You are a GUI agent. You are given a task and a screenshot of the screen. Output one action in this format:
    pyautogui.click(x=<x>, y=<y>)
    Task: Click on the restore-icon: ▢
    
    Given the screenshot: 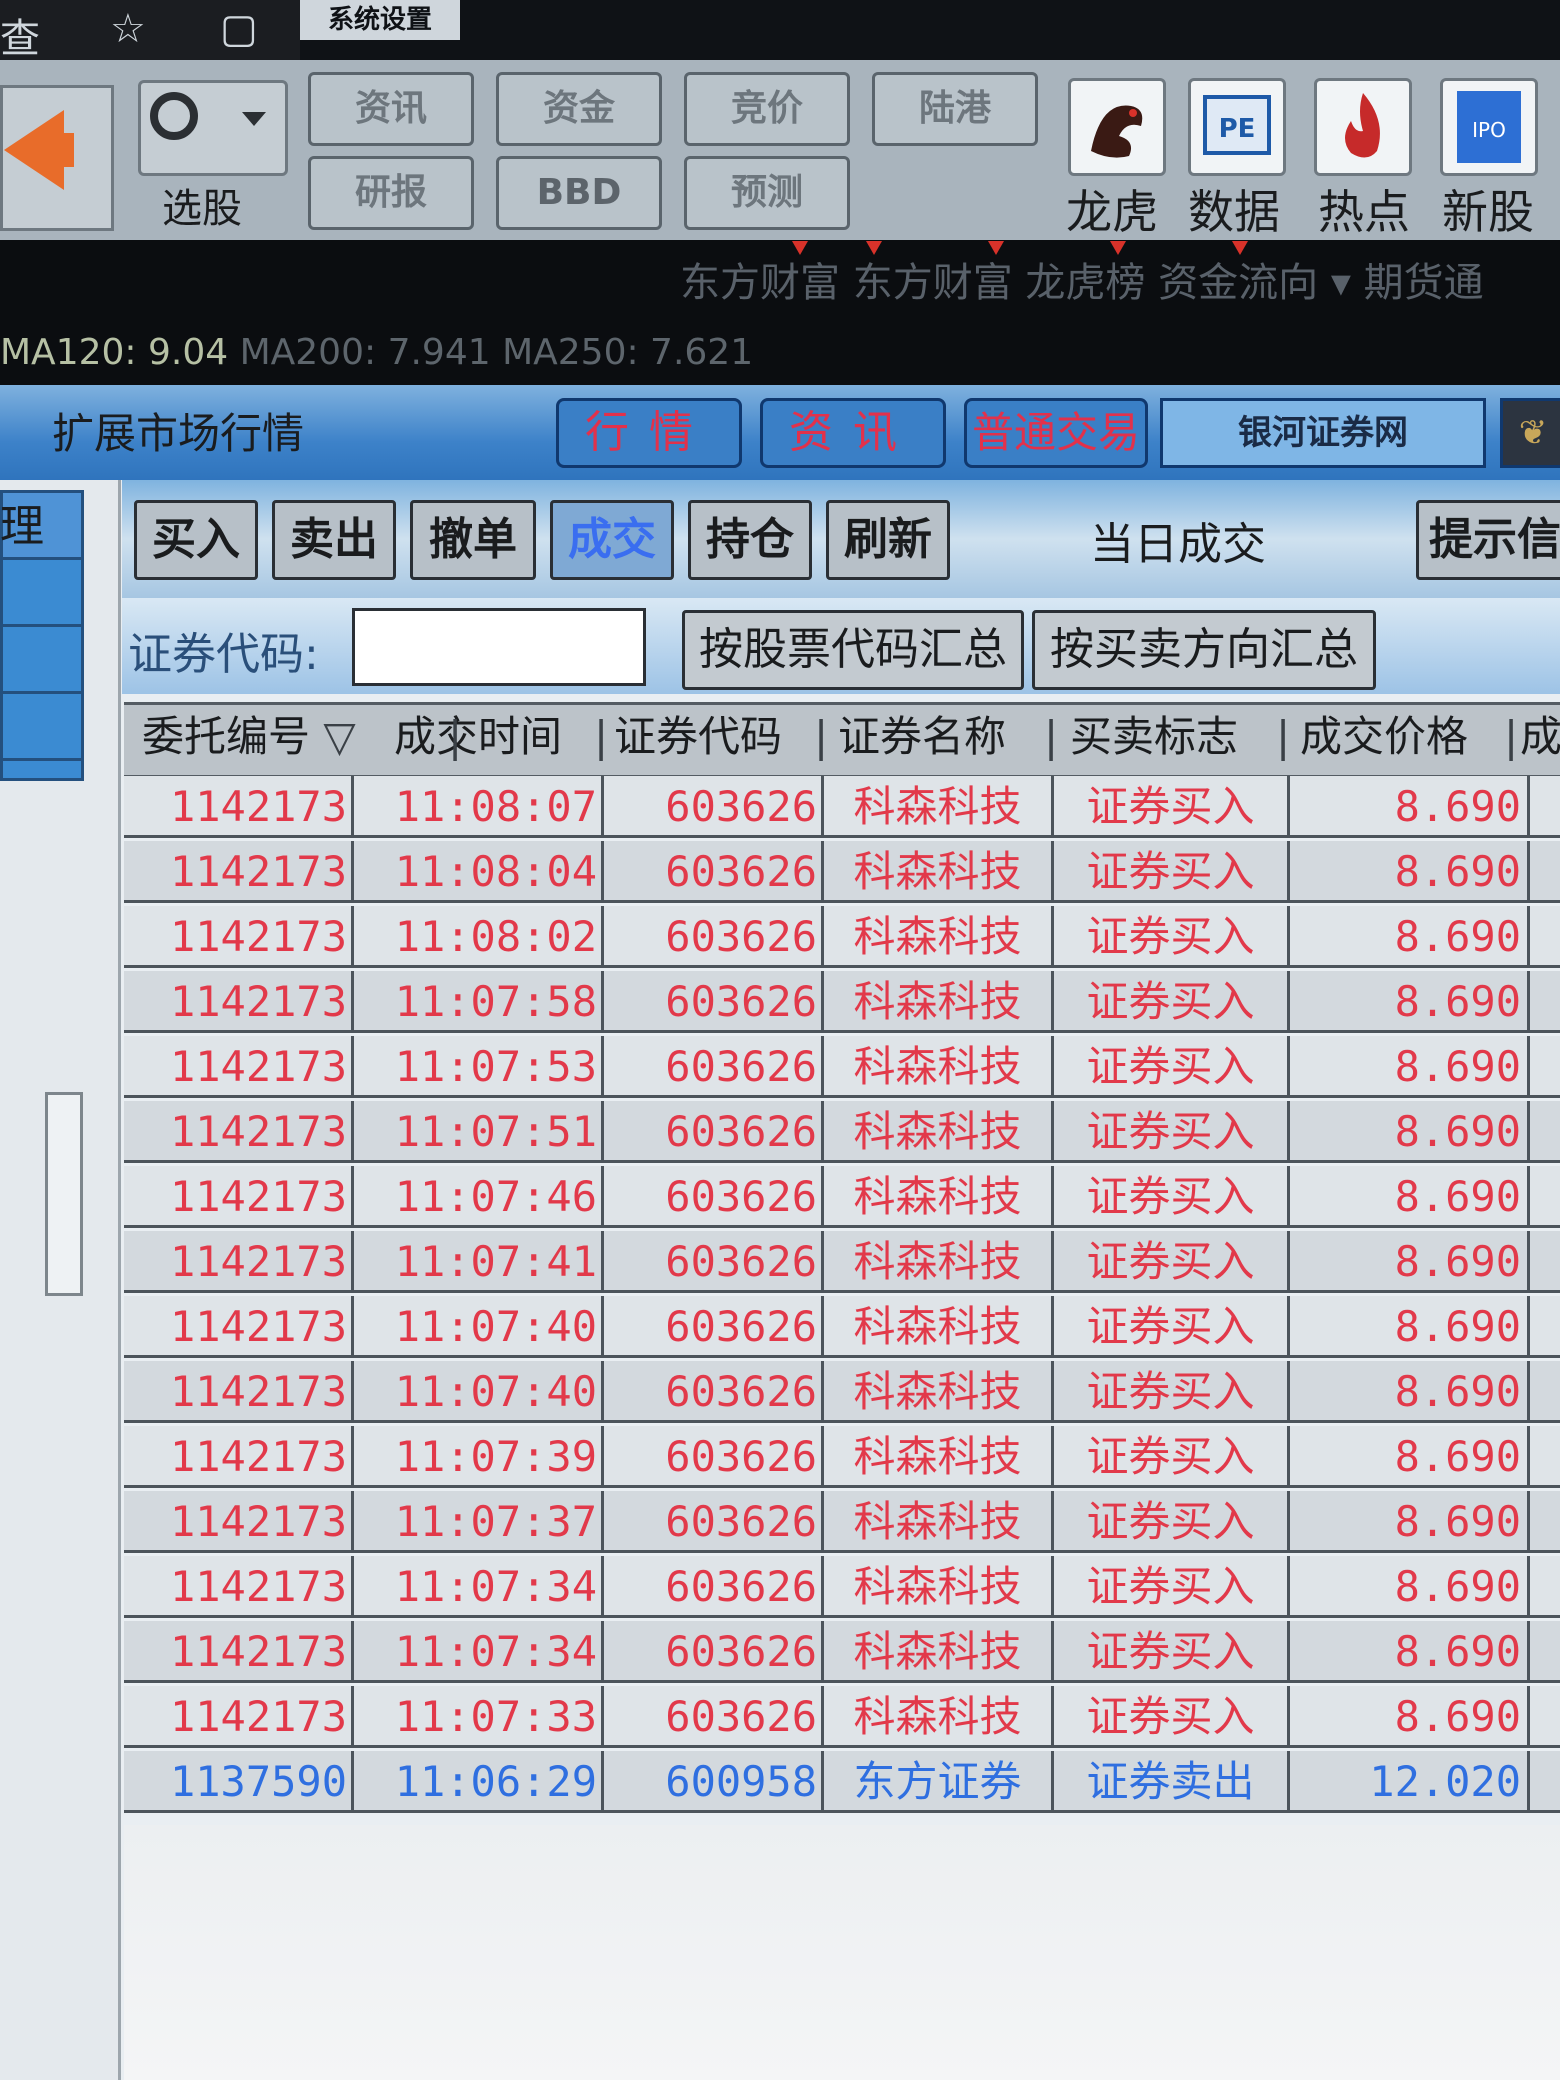 What is the action you would take?
    pyautogui.click(x=239, y=29)
    